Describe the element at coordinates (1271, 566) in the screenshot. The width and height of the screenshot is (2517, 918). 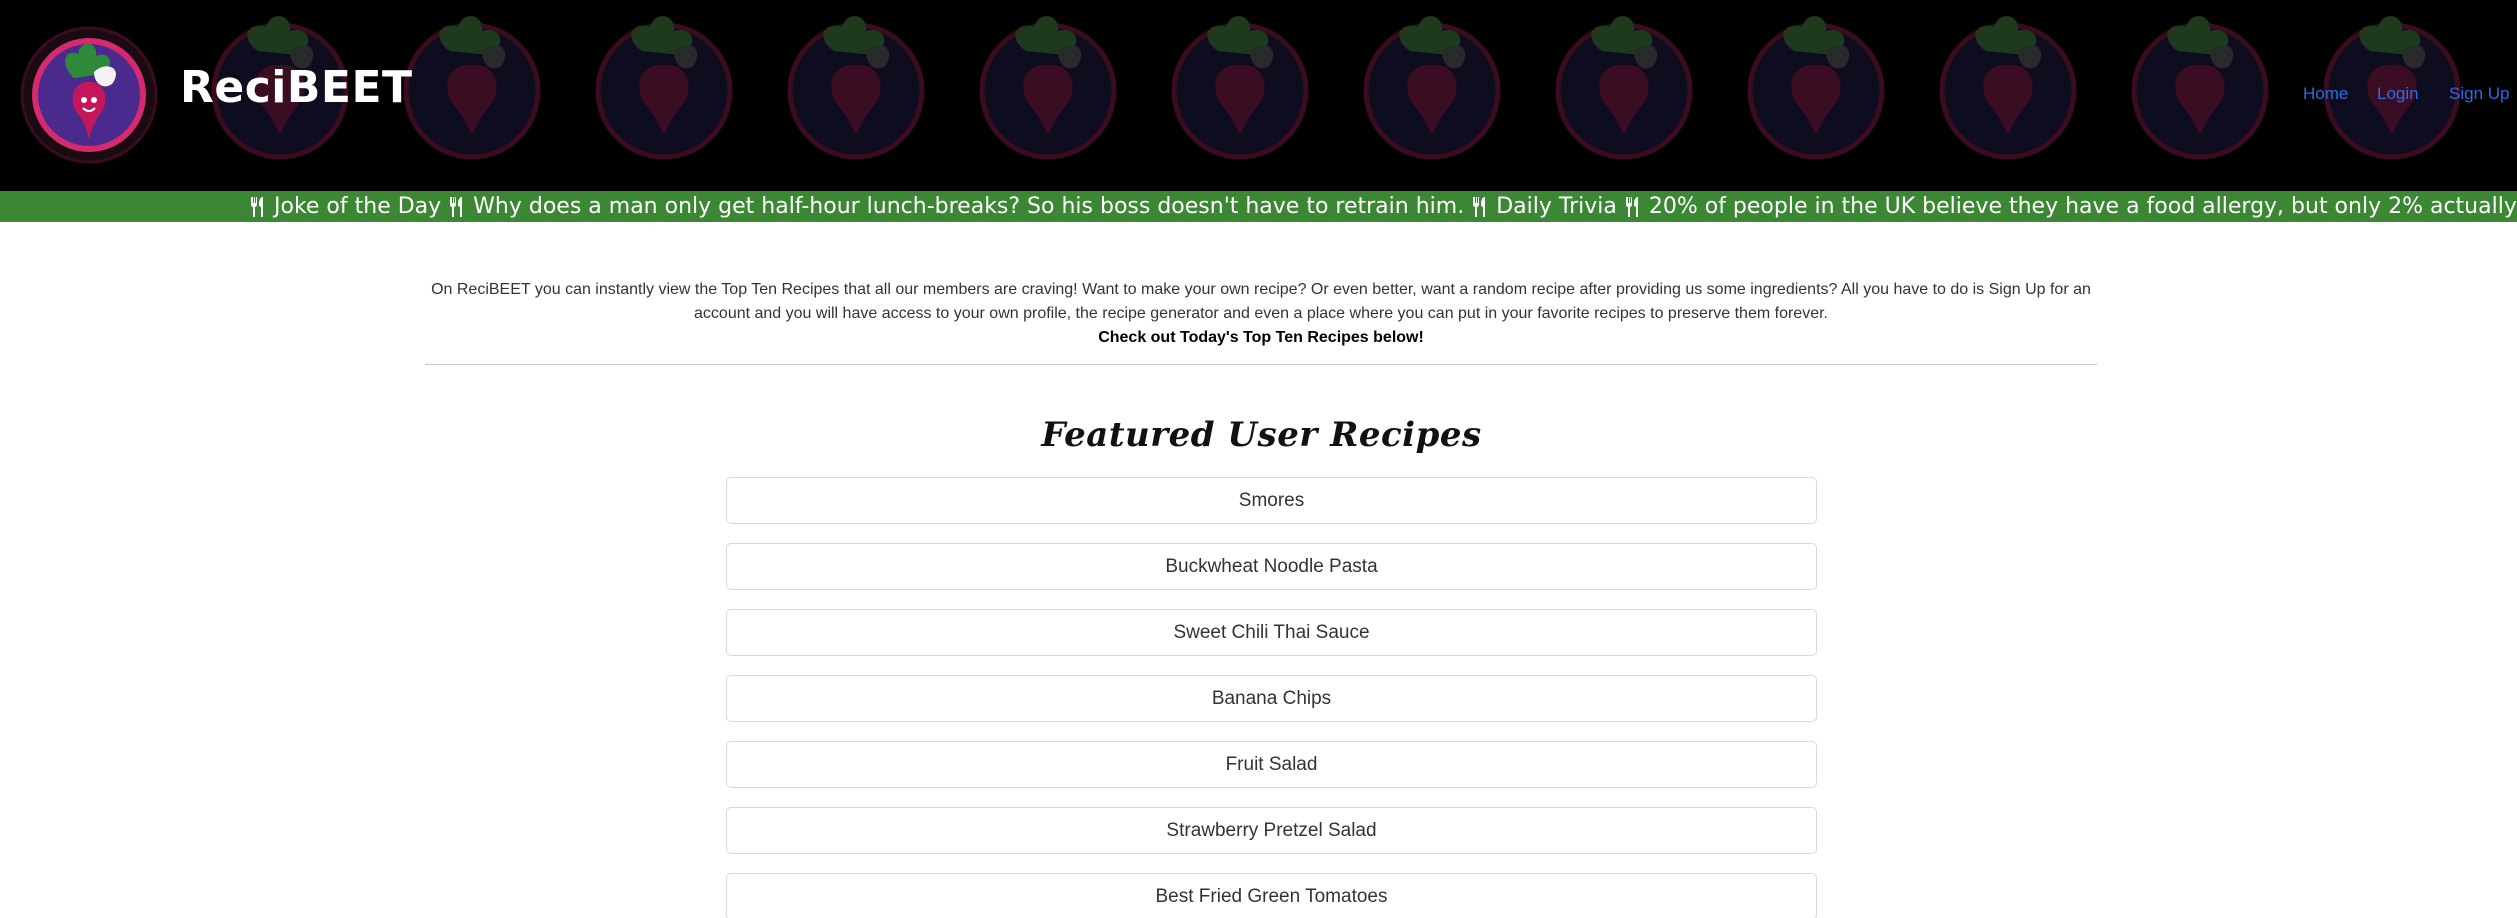
I see `recipe-item: Buckwheat Noodle Pasta` at that location.